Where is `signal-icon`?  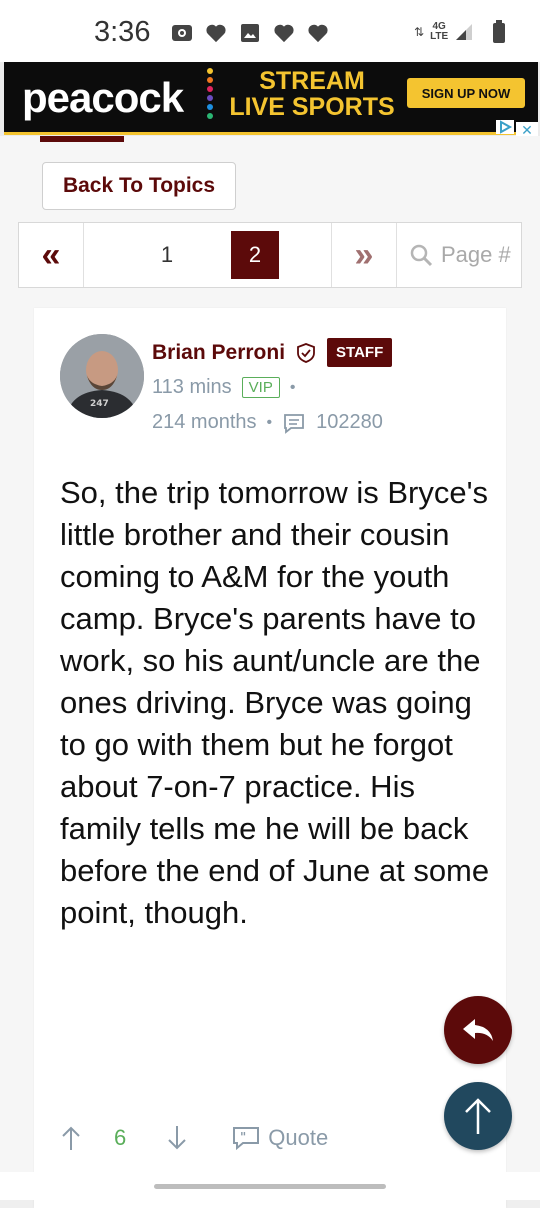
signal-icon is located at coordinates (464, 32).